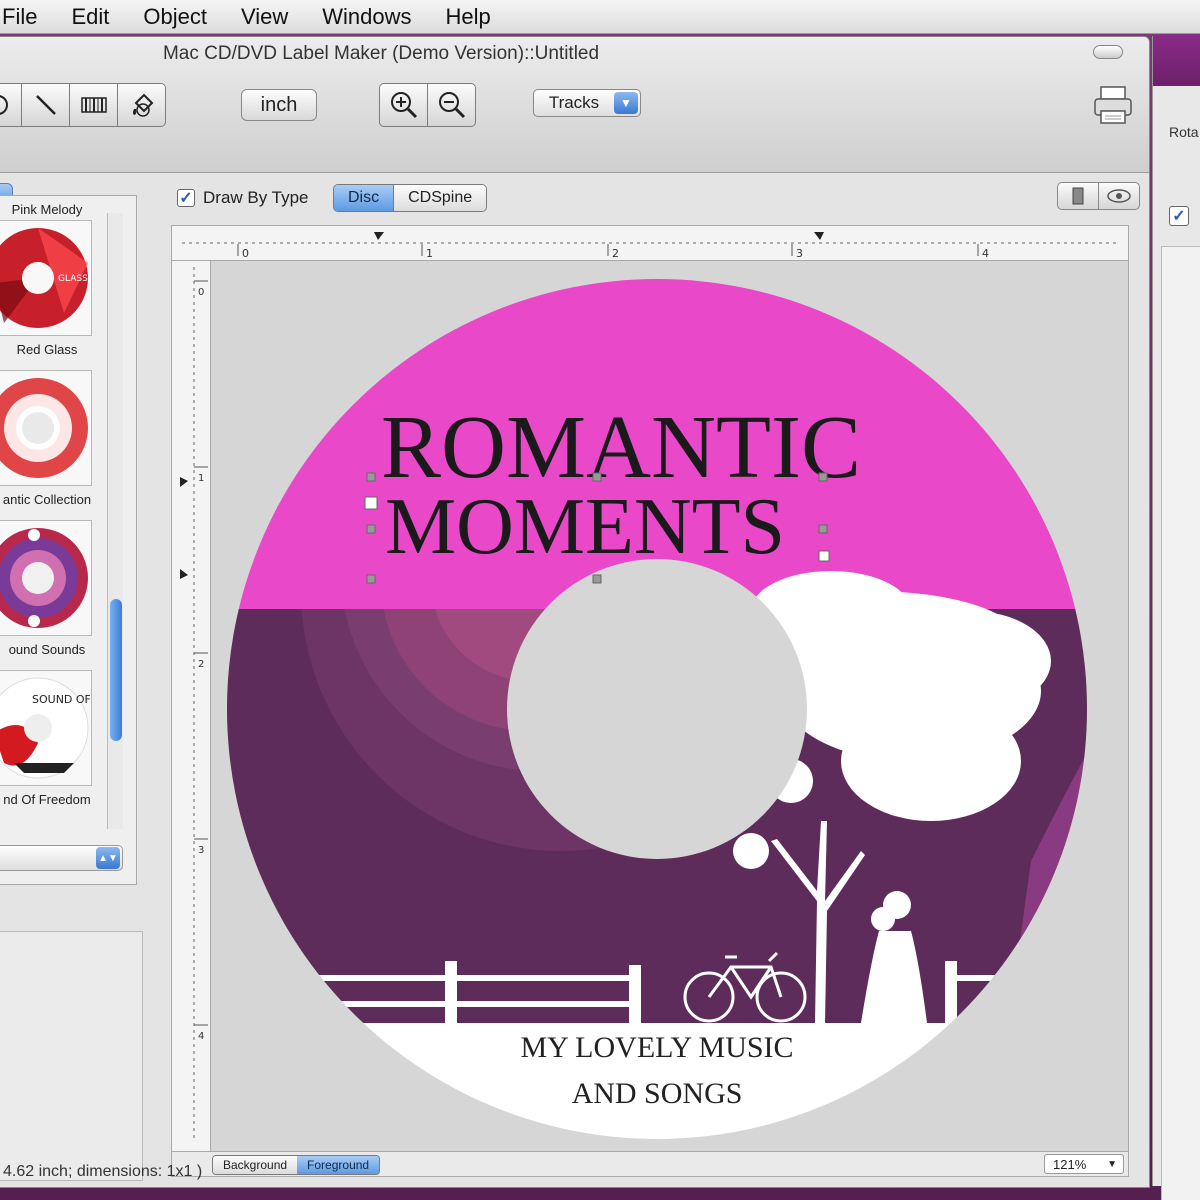 This screenshot has height=1200, width=1200. Describe the element at coordinates (1176, 61) in the screenshot. I see `inspector-titlebar` at that location.